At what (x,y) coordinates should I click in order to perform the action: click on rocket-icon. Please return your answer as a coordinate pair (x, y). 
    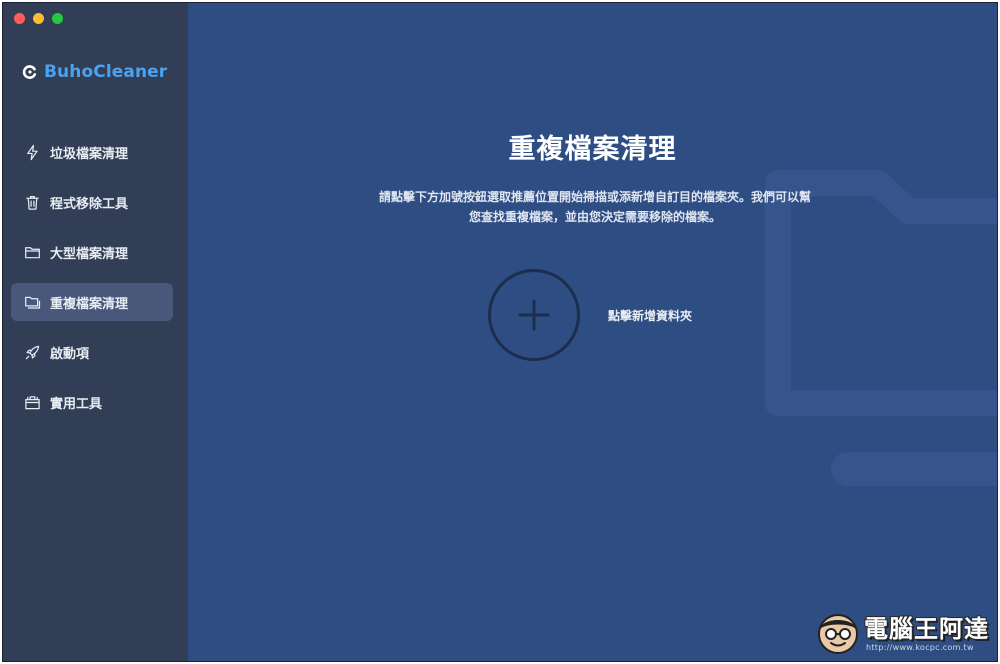
    Looking at the image, I should click on (32, 352).